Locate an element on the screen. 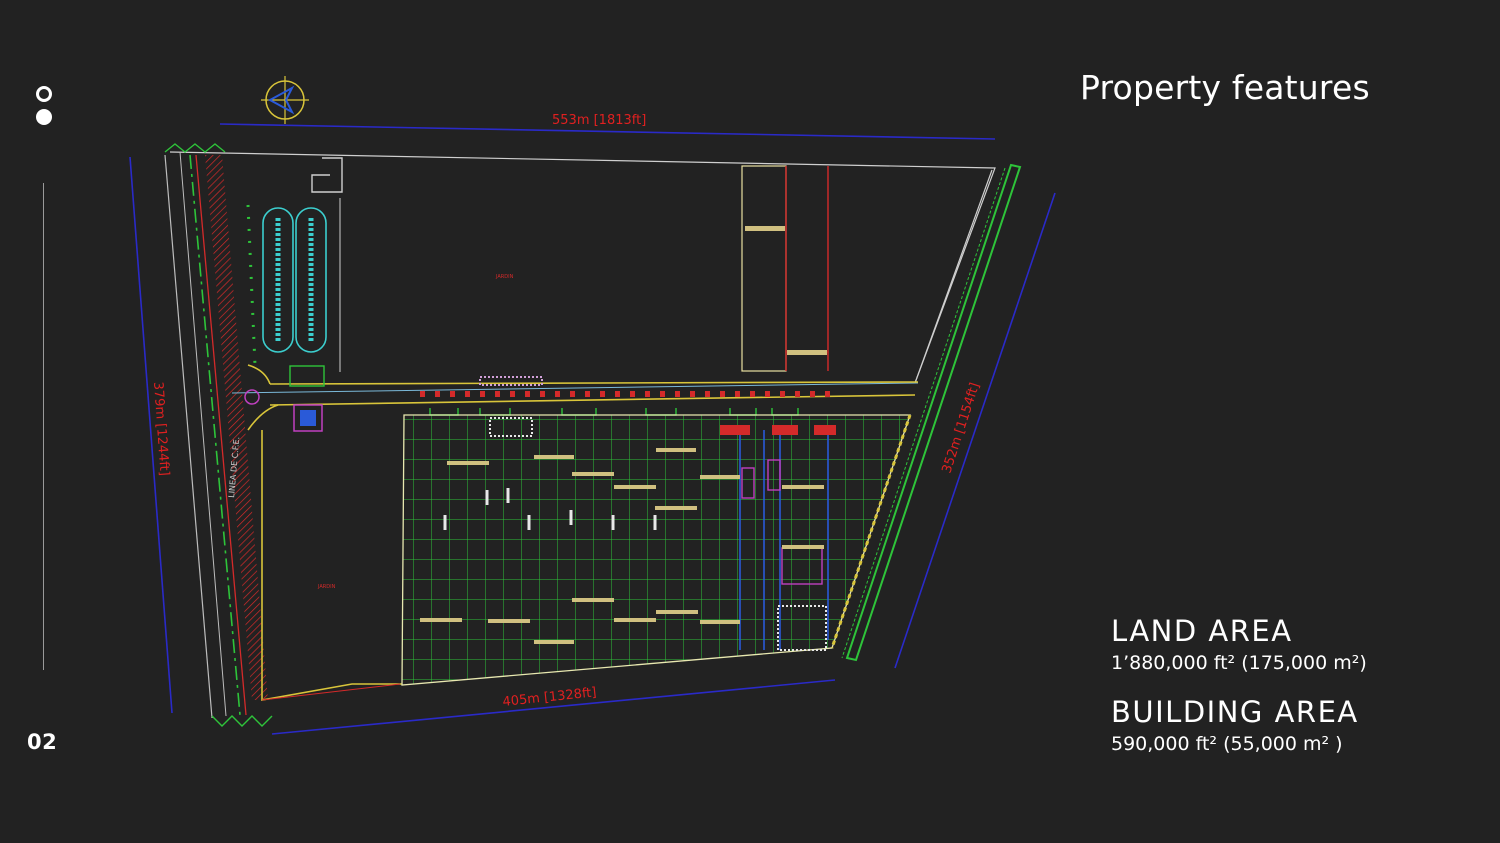  east-rail-strip is located at coordinates (931, 412).